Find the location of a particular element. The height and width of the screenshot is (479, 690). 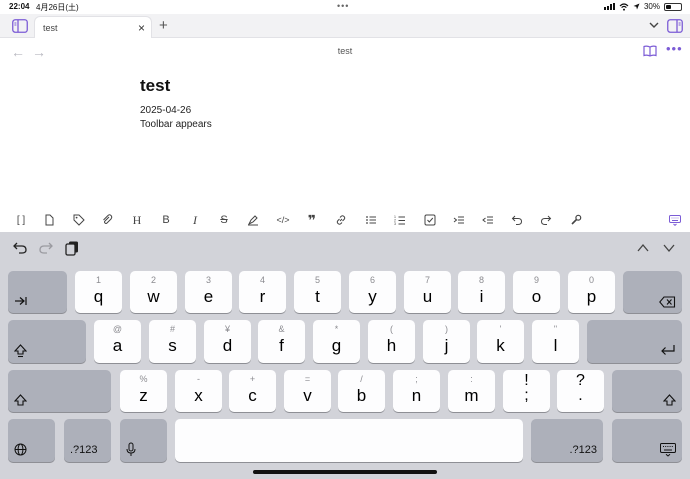

key-q: 1q is located at coordinates (98, 292).